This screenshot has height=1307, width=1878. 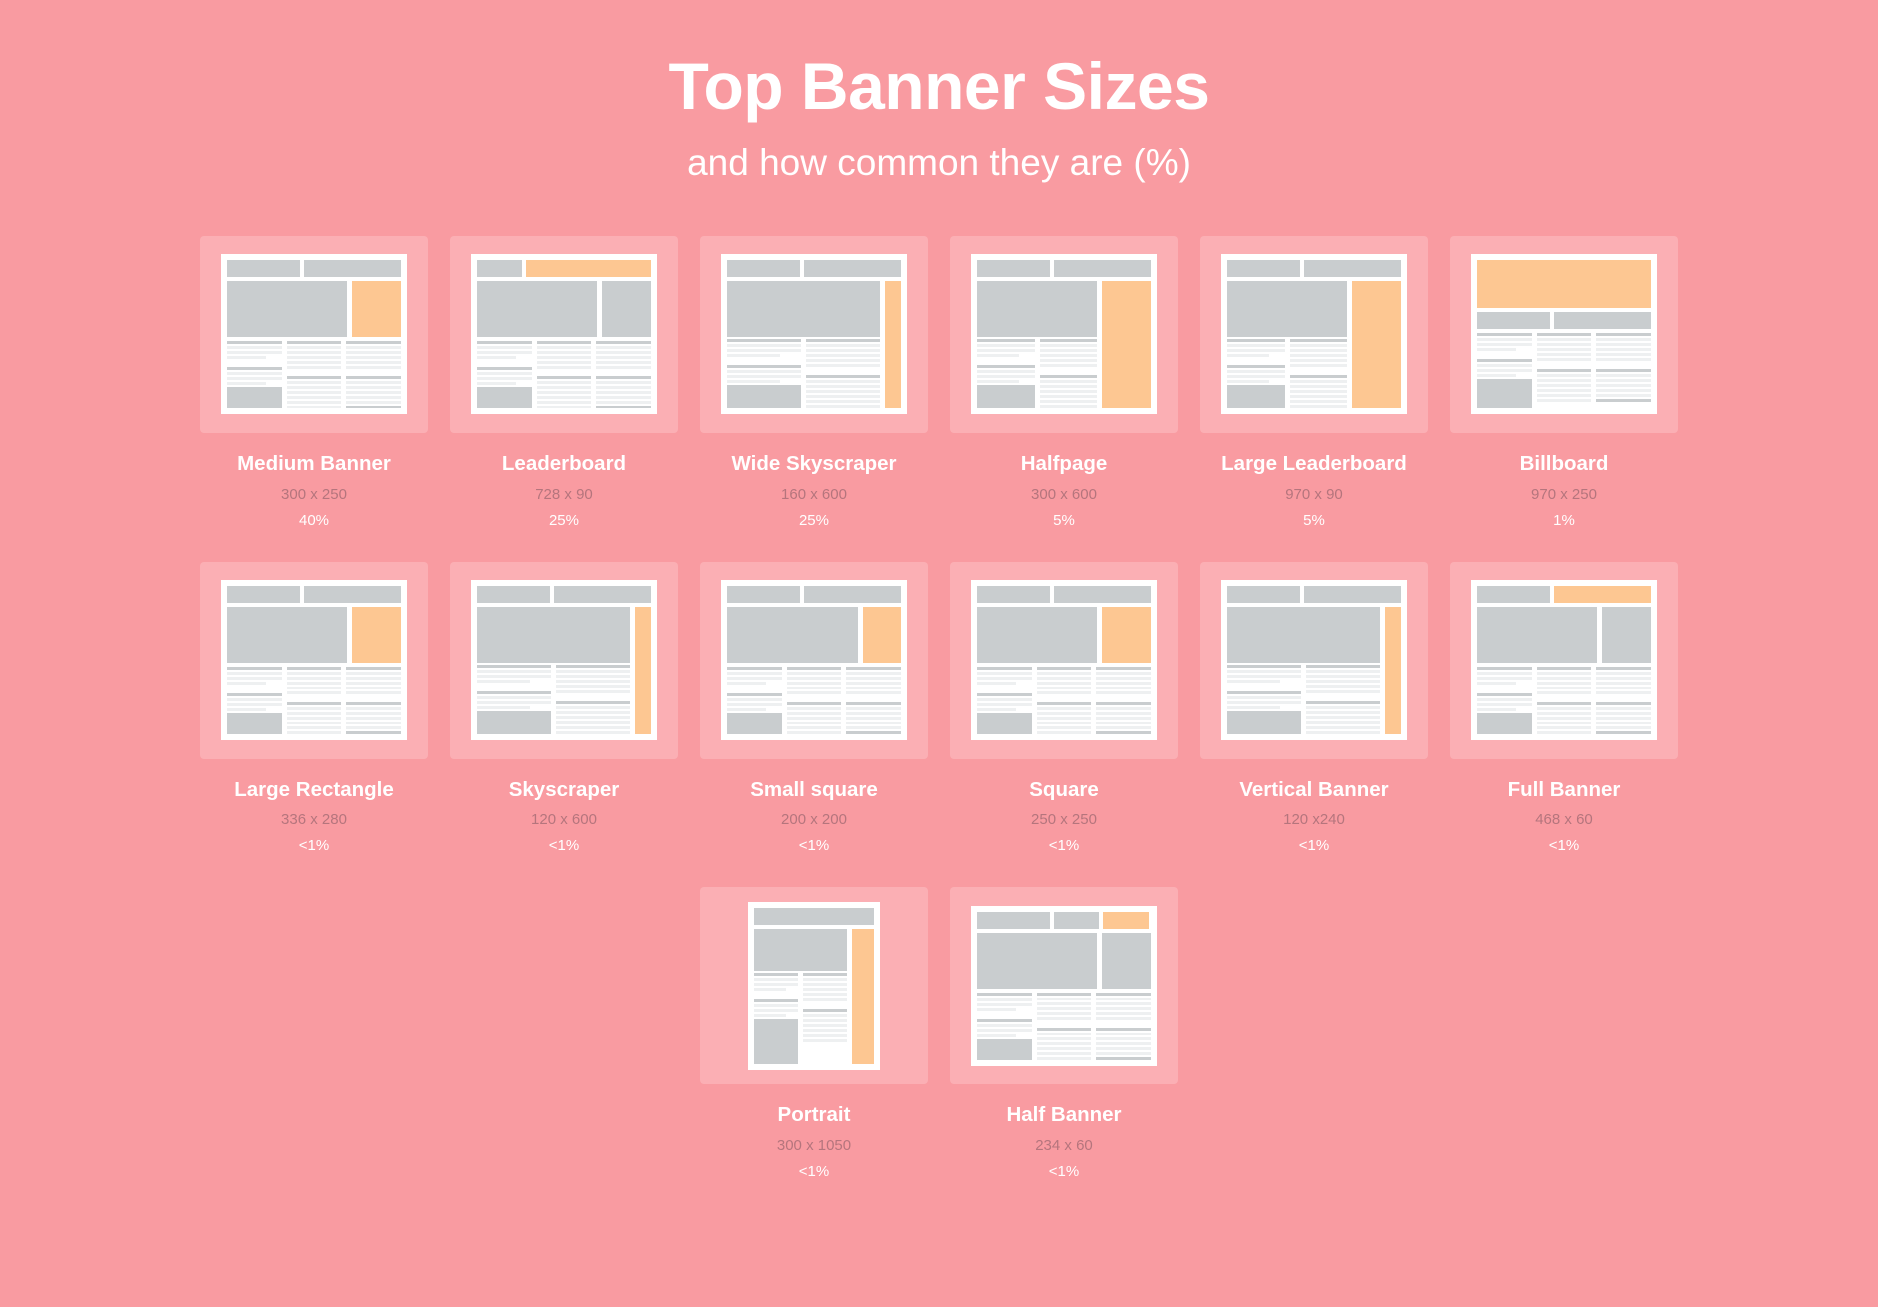 I want to click on banner-cell: Wide Skyscraper 160 x 600 25%, so click(x=814, y=382).